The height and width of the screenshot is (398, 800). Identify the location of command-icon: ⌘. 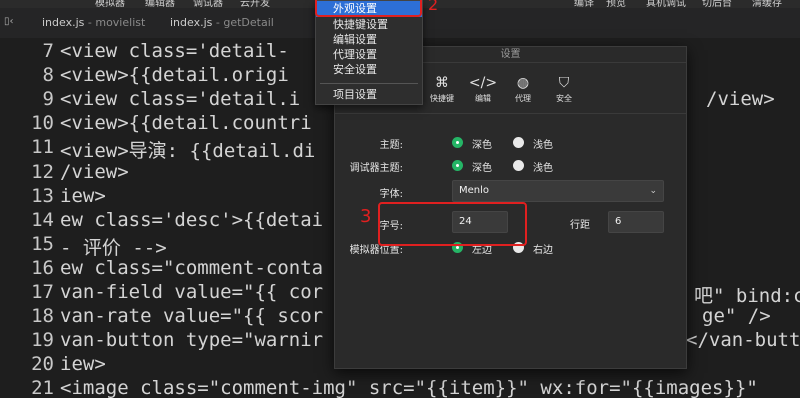
(442, 83).